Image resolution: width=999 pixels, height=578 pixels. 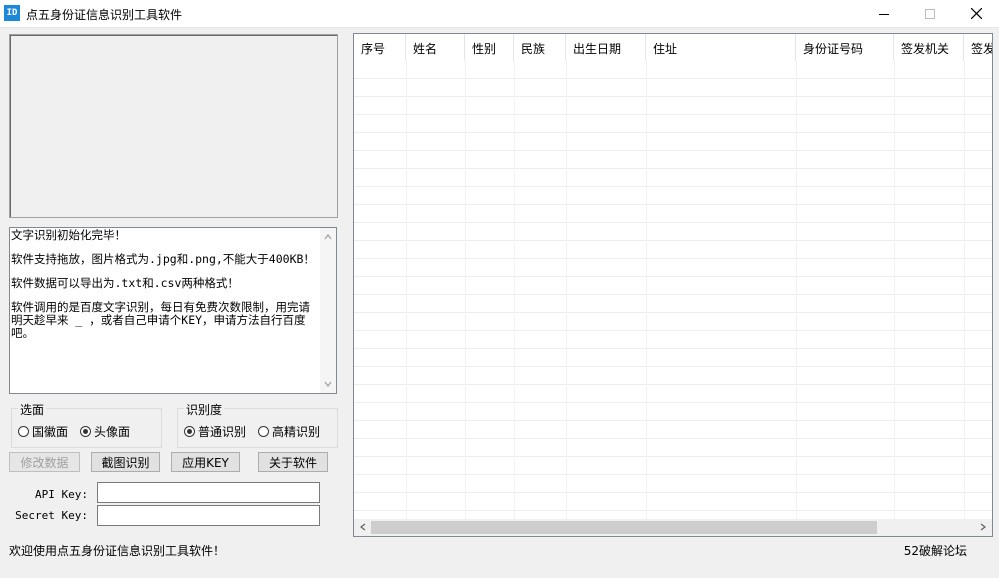 I want to click on radio-label: 普通识别, so click(x=222, y=432).